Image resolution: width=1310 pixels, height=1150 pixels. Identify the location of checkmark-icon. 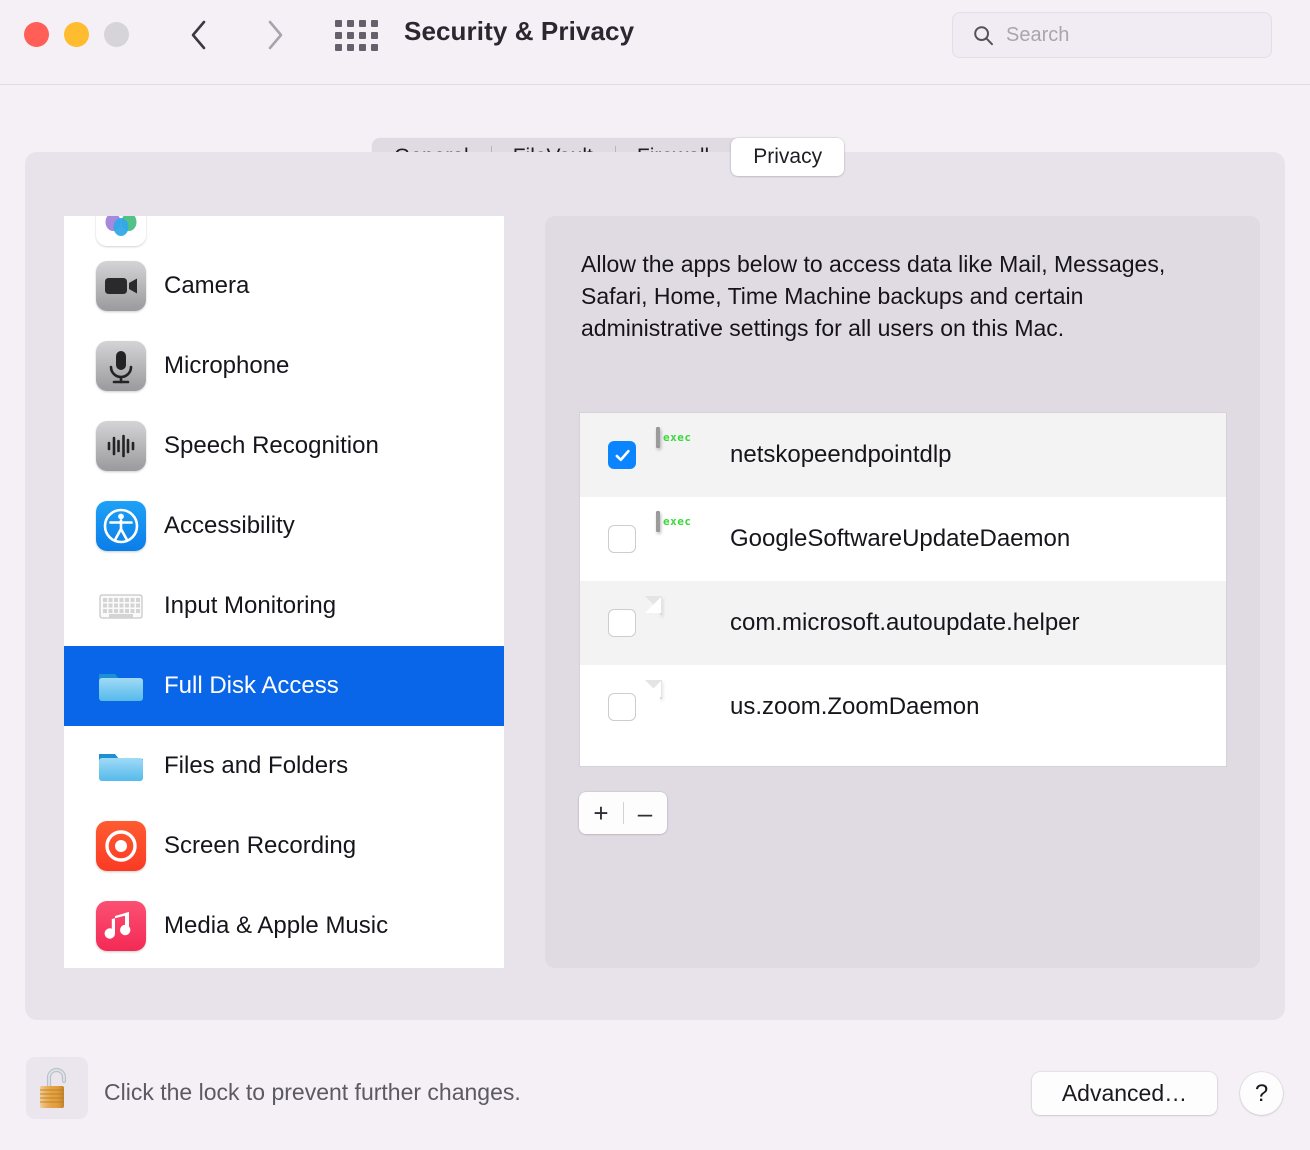
(622, 455).